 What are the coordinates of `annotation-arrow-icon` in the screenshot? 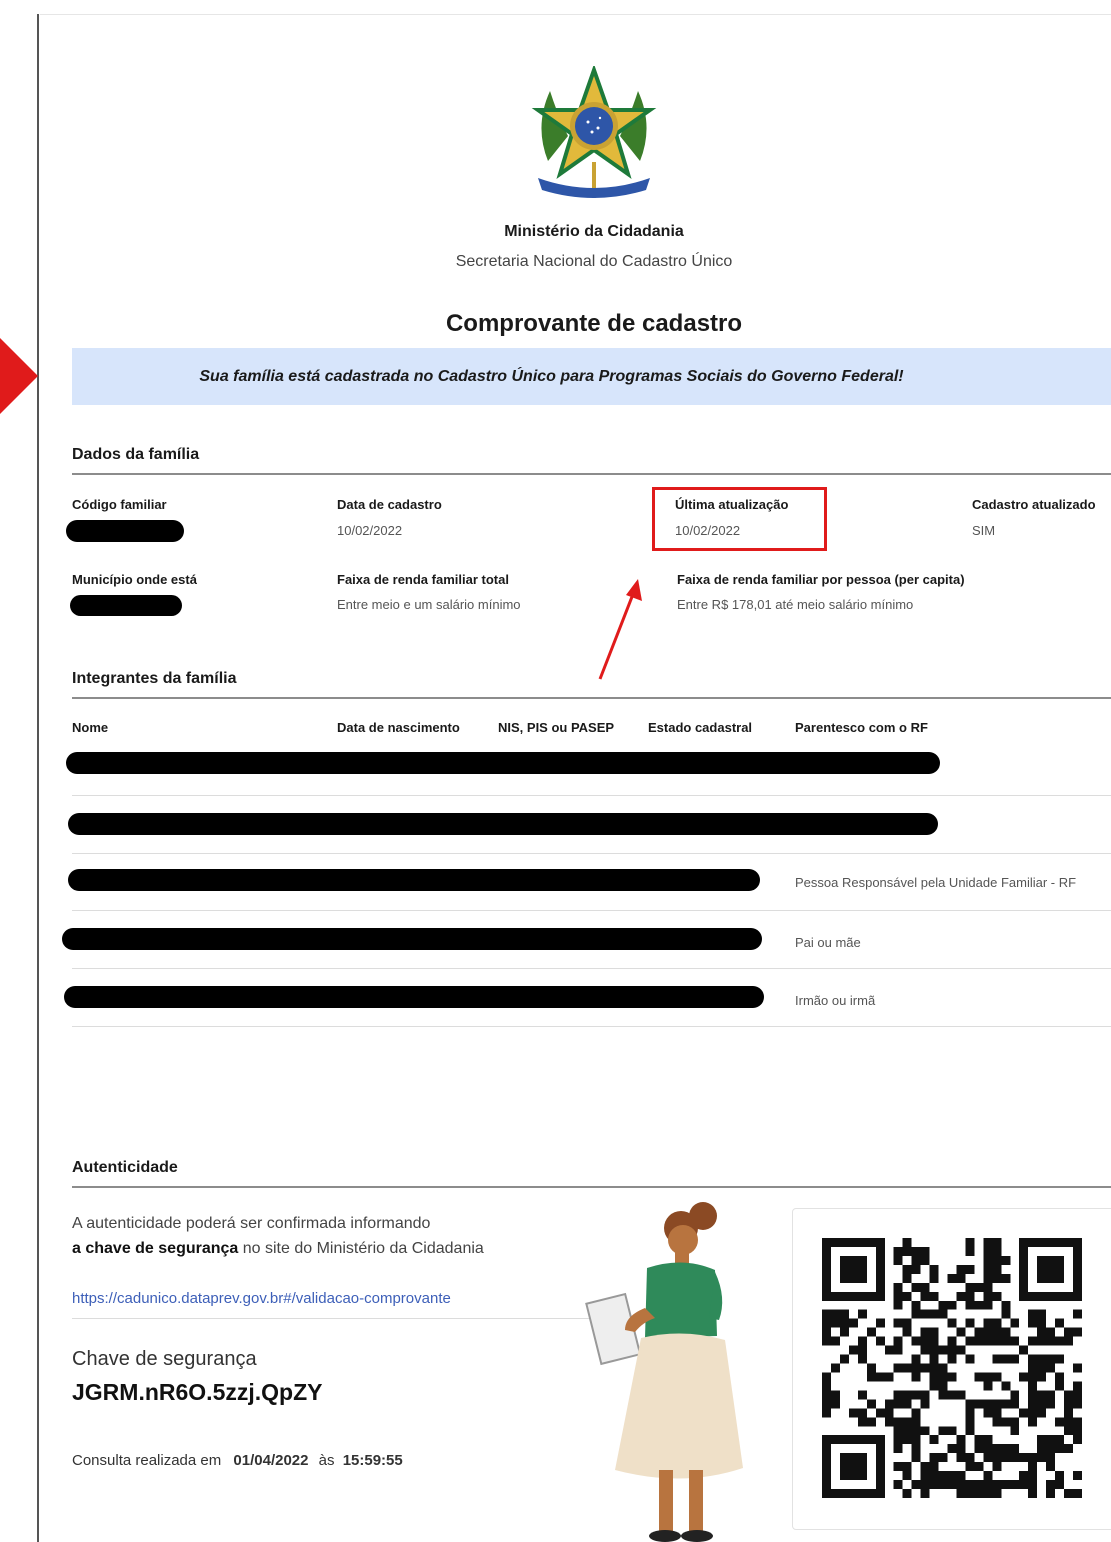 It's located at (620, 629).